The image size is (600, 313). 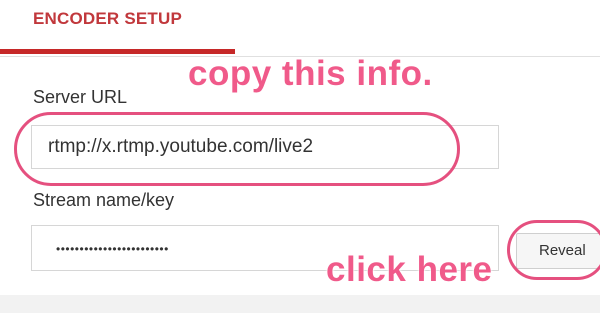 What do you see at coordinates (300, 304) in the screenshot?
I see `footer-bar` at bounding box center [300, 304].